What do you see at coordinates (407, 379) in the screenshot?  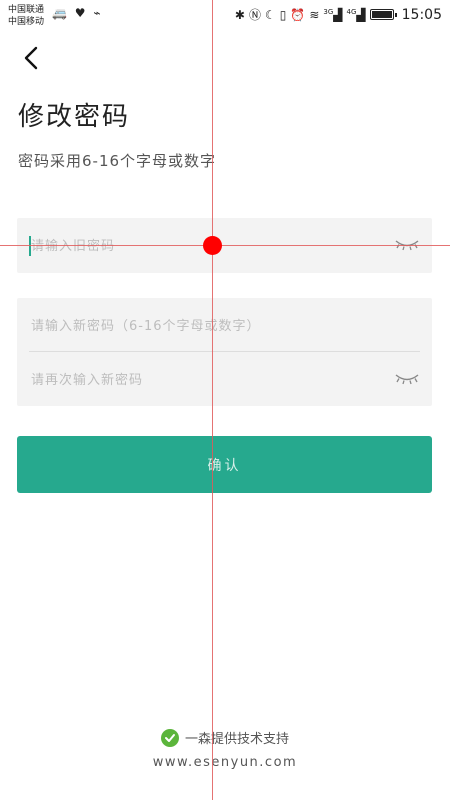 I see `eye-closed-icon` at bounding box center [407, 379].